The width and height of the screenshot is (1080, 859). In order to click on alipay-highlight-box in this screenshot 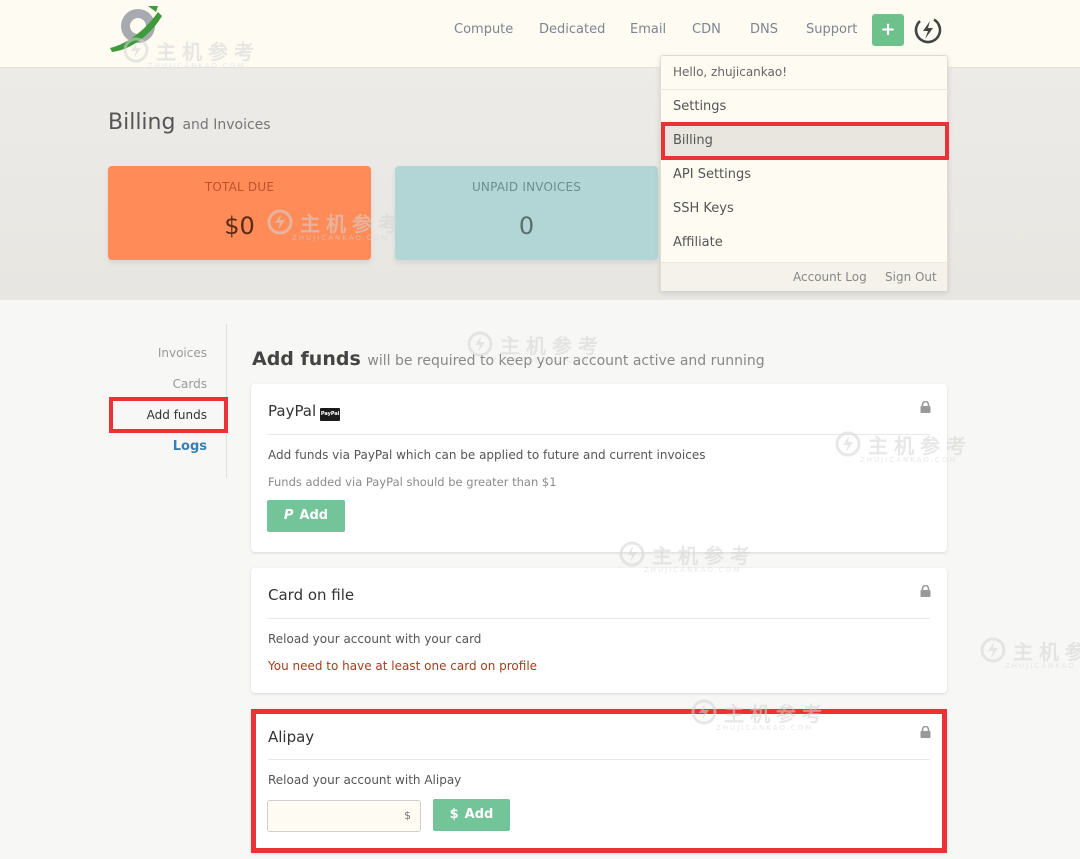, I will do `click(599, 781)`.